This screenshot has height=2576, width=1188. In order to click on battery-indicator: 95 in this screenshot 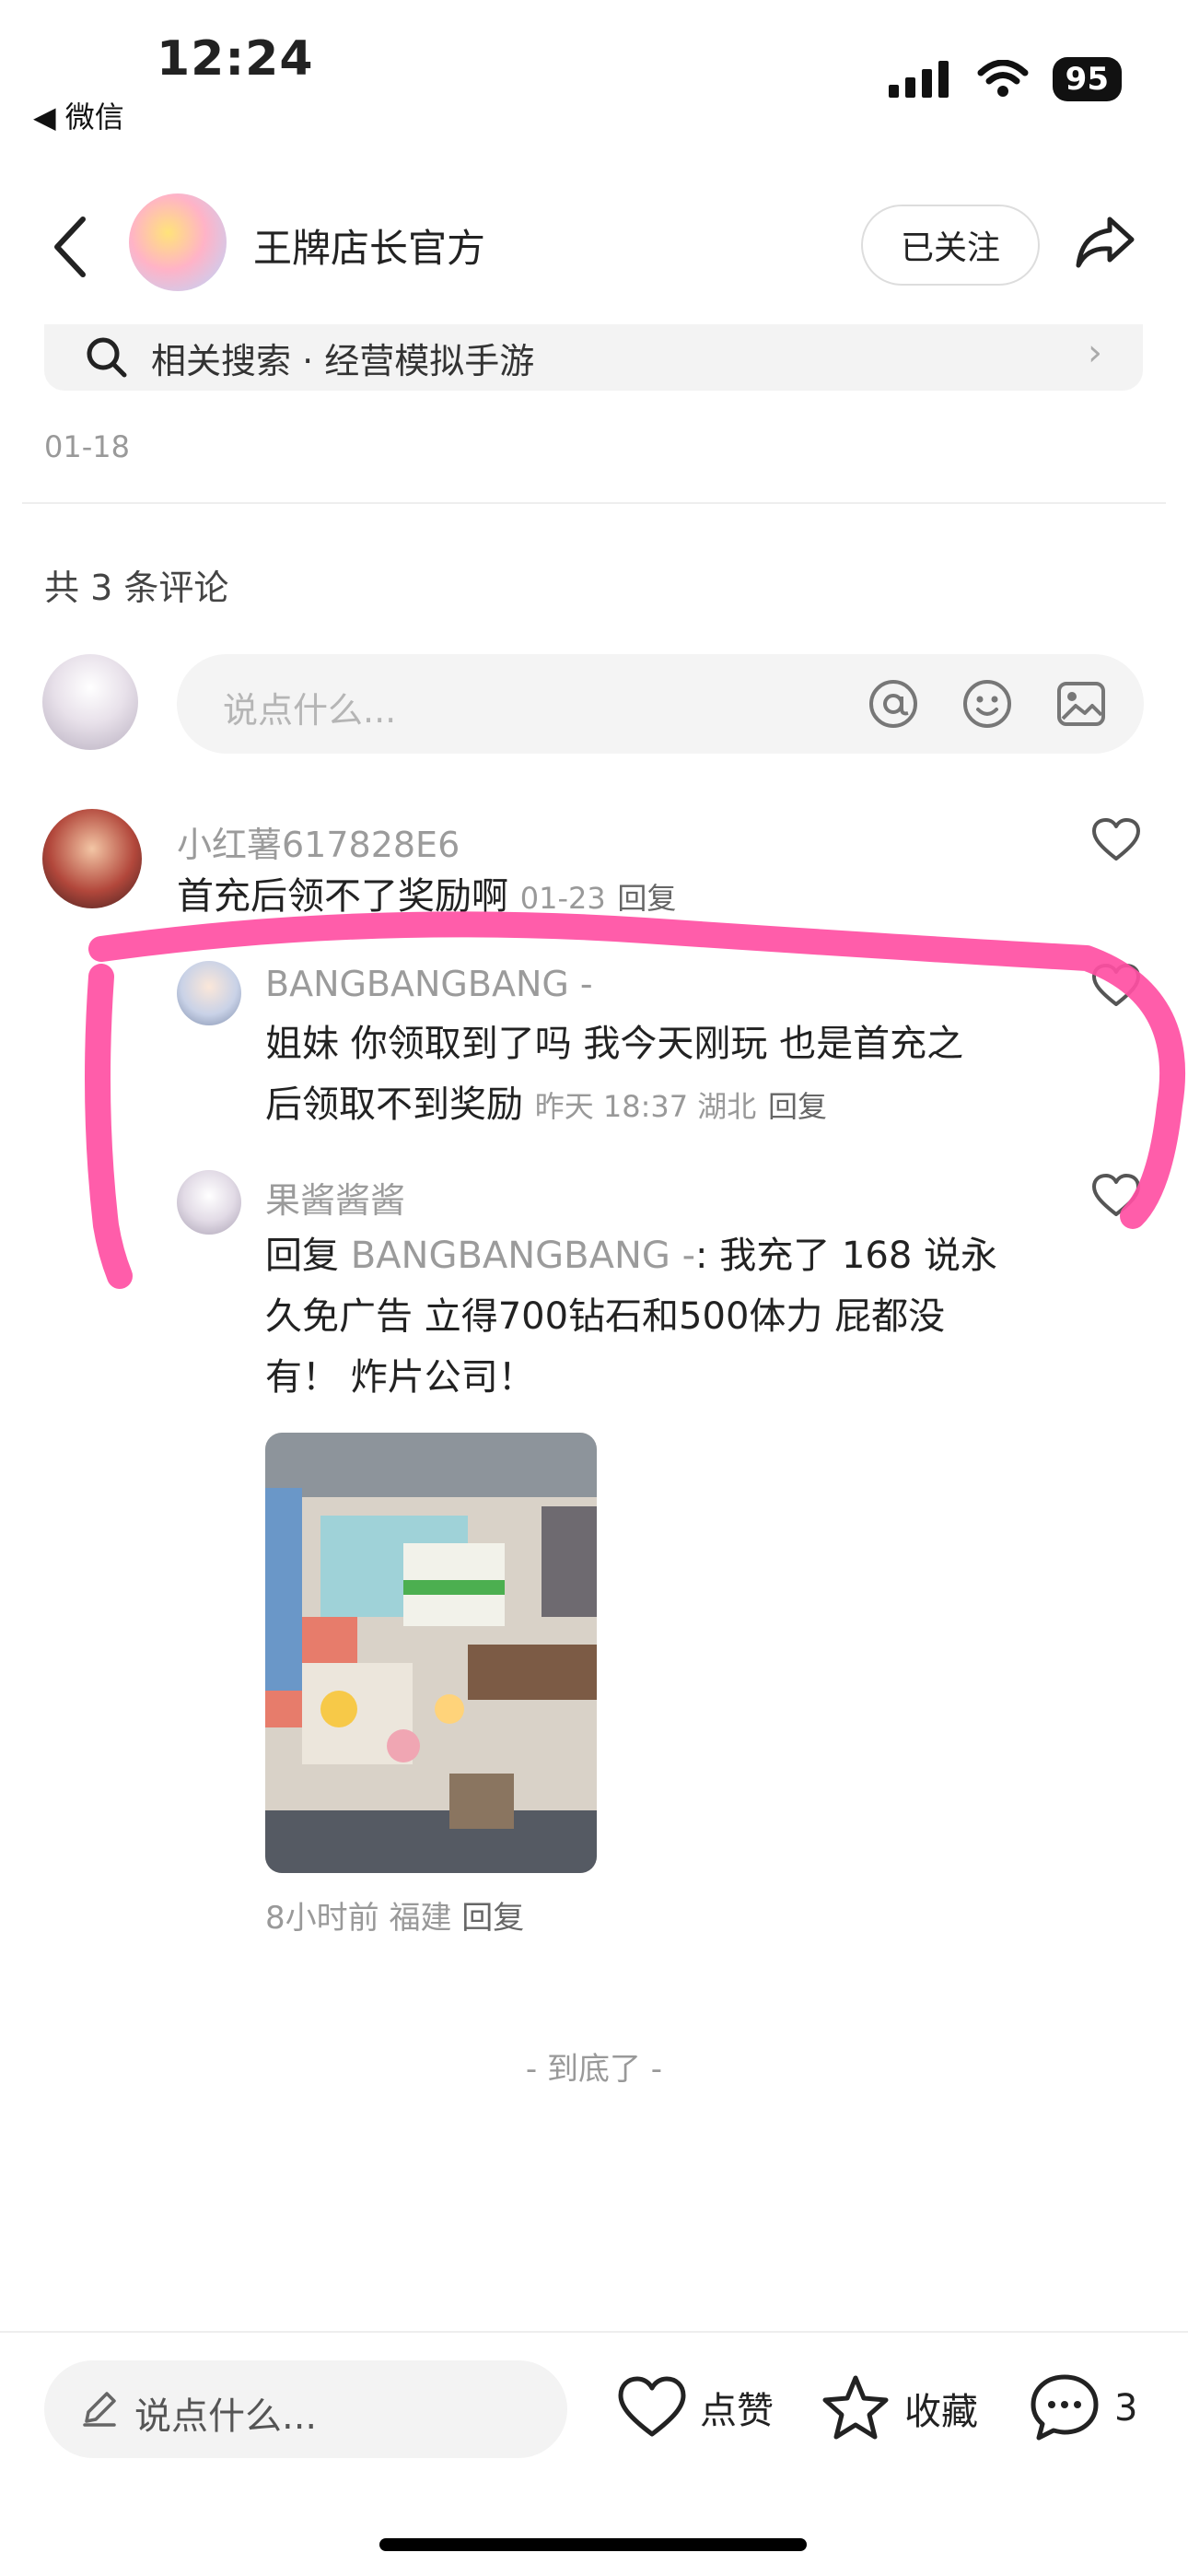, I will do `click(1087, 79)`.